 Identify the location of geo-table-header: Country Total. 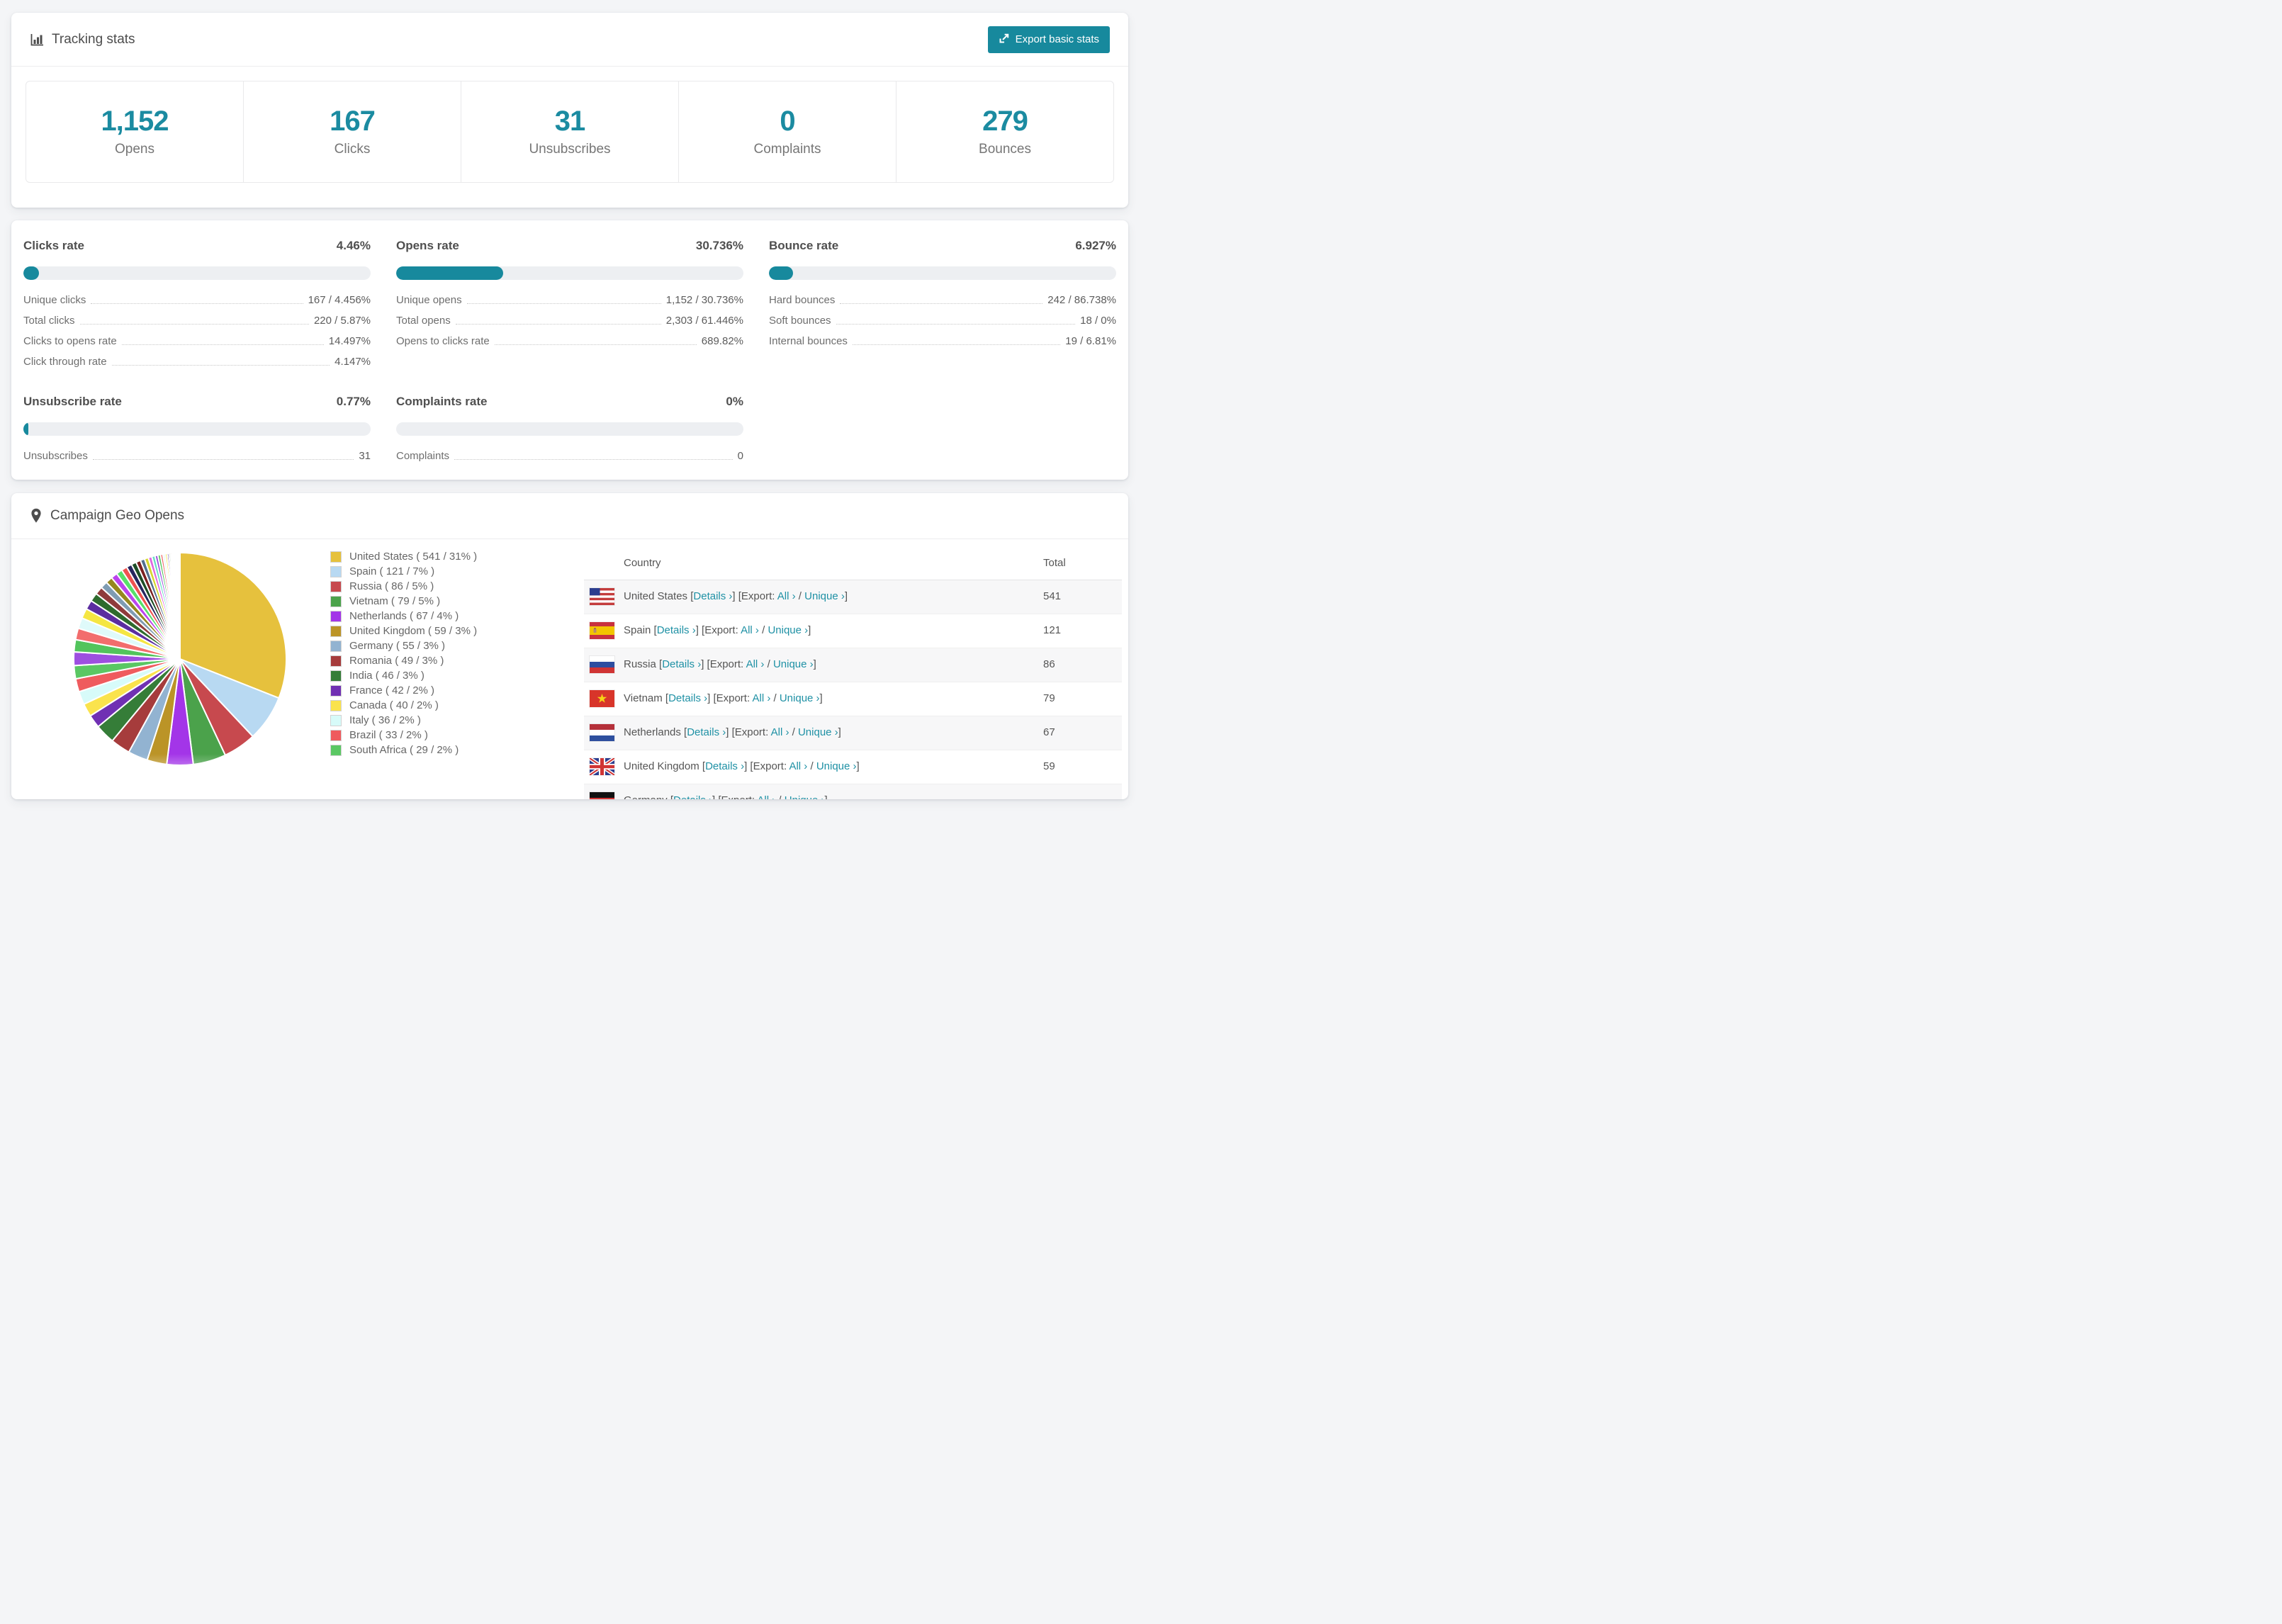
(853, 565).